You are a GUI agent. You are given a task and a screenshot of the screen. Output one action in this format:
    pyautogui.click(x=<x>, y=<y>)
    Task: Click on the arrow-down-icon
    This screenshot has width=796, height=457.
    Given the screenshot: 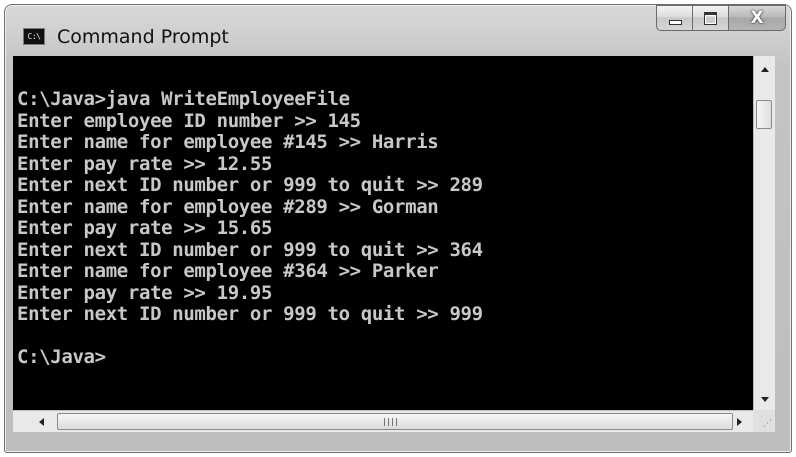 What is the action you would take?
    pyautogui.click(x=764, y=399)
    